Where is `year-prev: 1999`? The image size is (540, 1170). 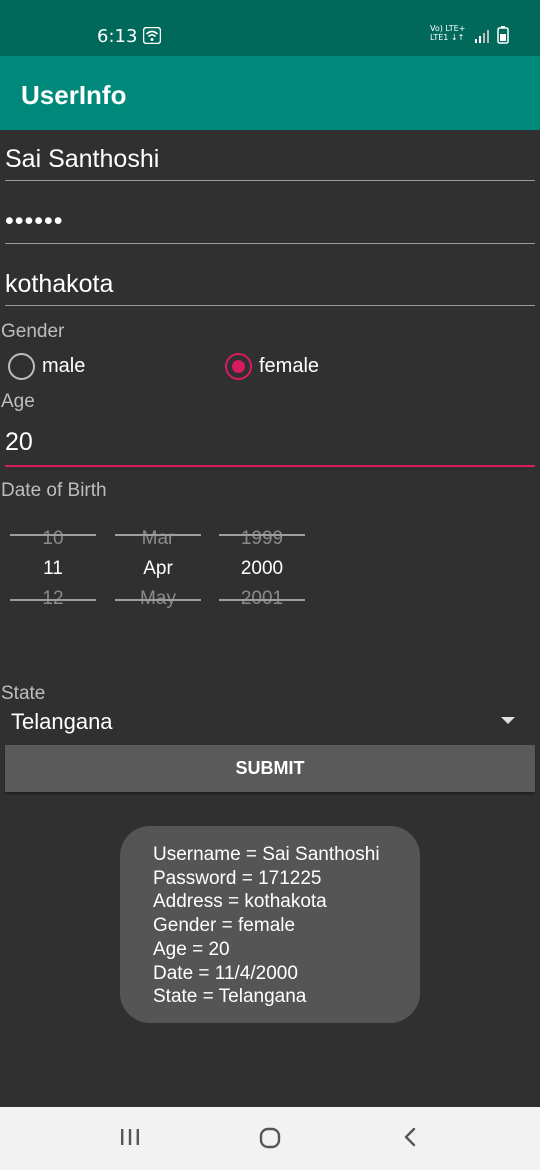 year-prev: 1999 is located at coordinates (262, 539).